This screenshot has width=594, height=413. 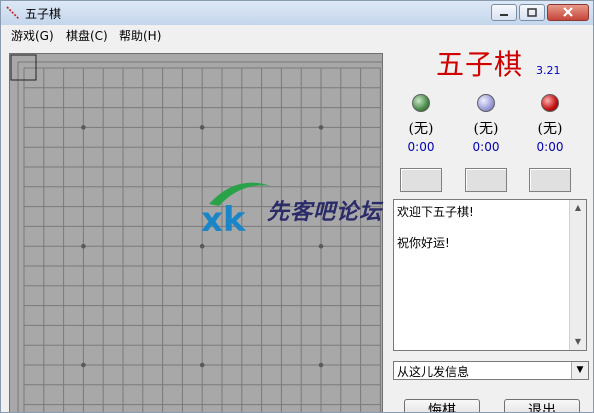 What do you see at coordinates (491, 370) in the screenshot?
I see `message-input-combo: 从这儿发信息 ▼` at bounding box center [491, 370].